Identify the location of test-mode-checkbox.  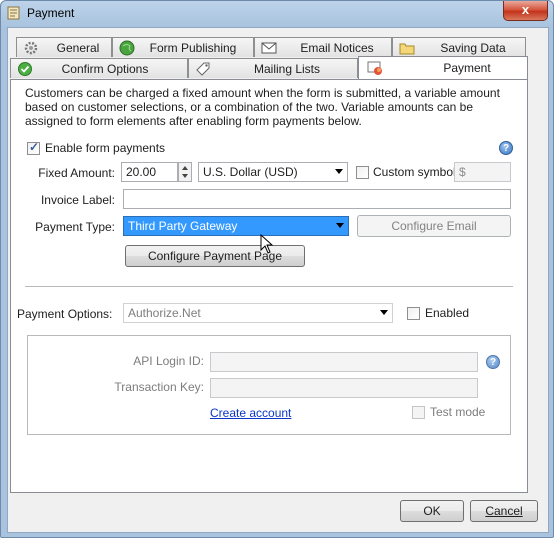
(418, 412).